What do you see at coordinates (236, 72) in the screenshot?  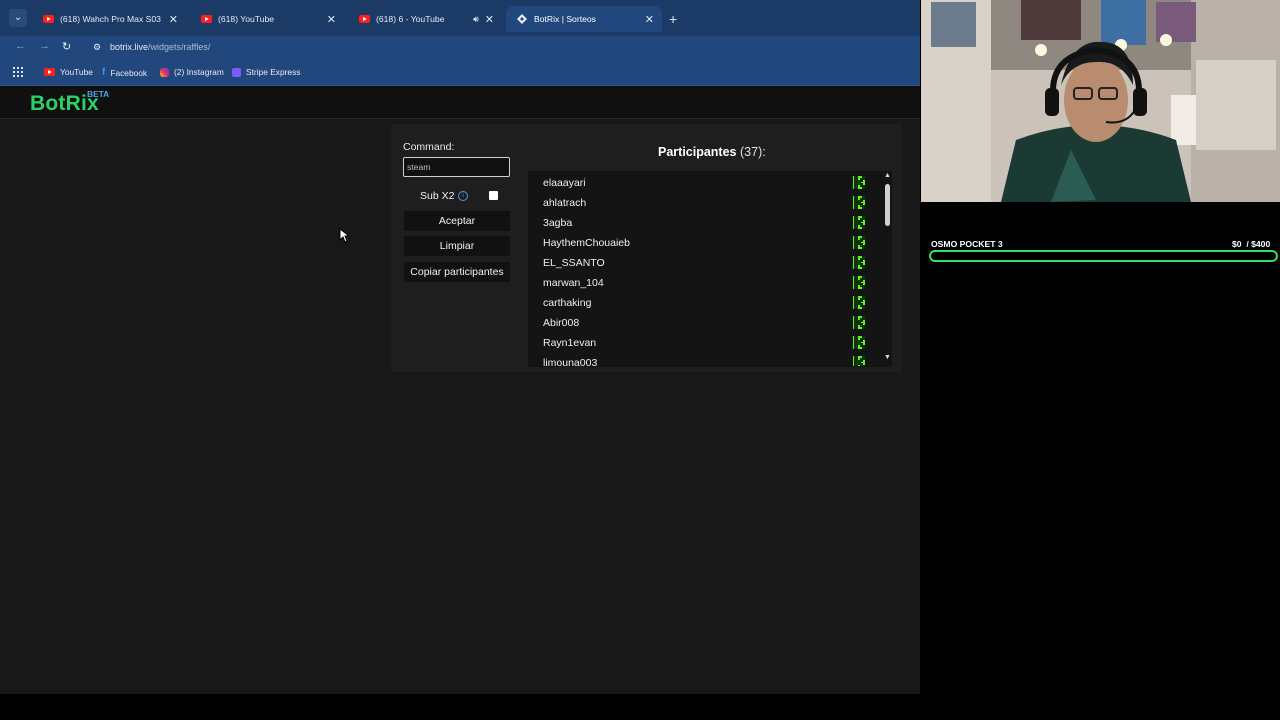 I see `stripe-icon` at bounding box center [236, 72].